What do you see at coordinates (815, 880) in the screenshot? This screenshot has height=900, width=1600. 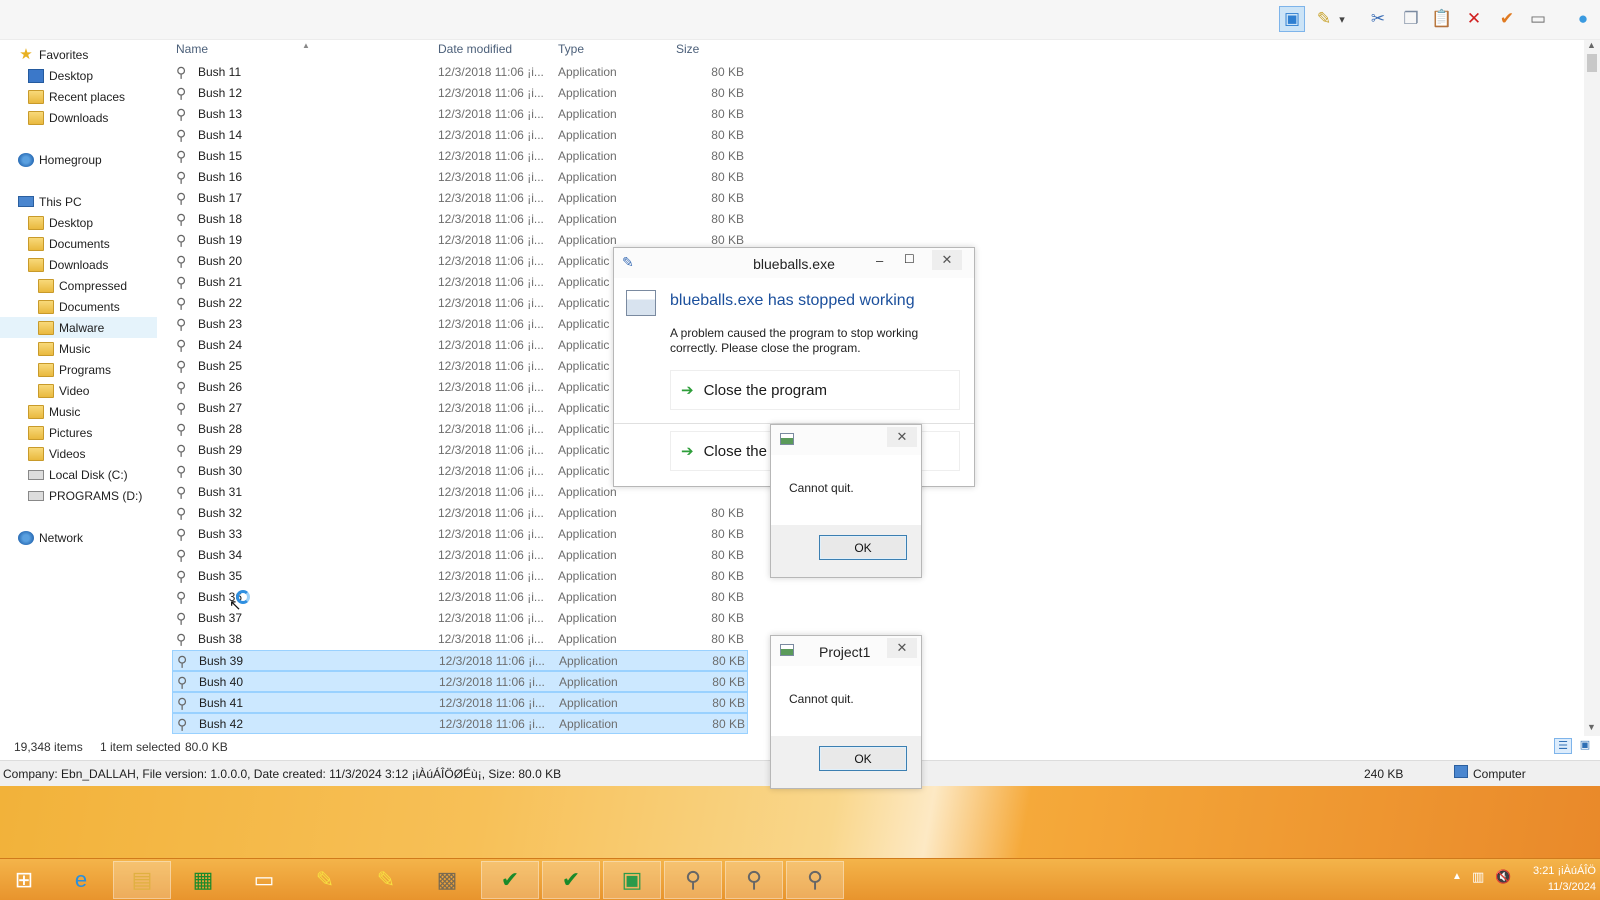 I see `task-app-9-icon: ⚲` at bounding box center [815, 880].